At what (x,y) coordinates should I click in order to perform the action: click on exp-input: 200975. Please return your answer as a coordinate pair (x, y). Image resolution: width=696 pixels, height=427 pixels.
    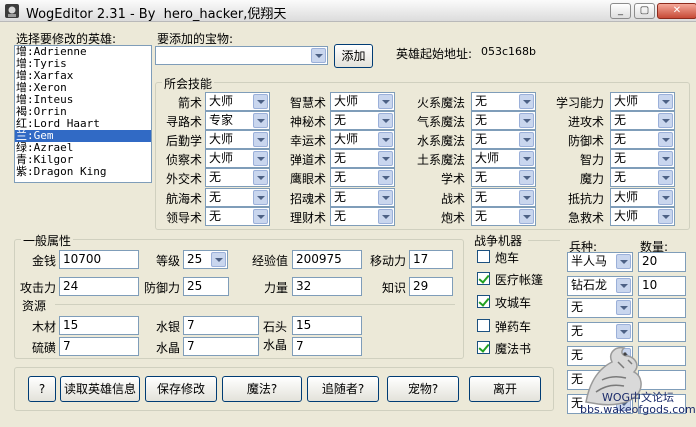
    Looking at the image, I should click on (327, 259).